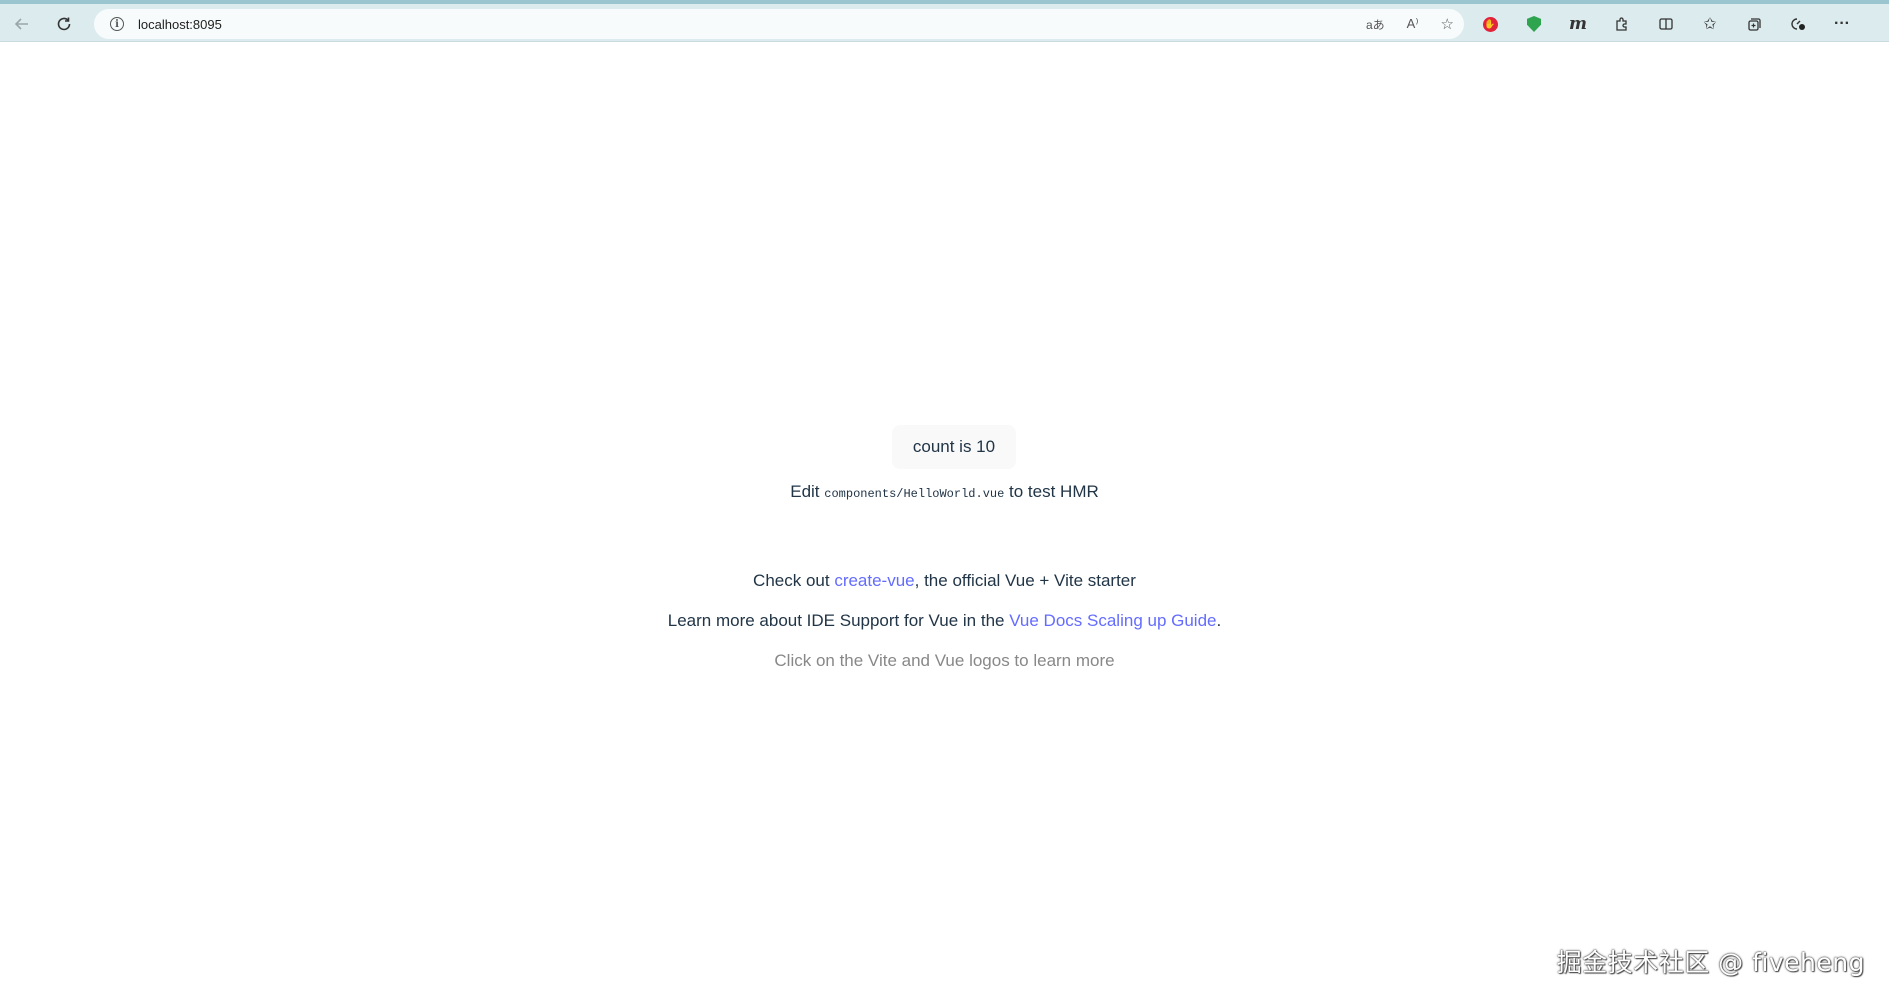  I want to click on back-arrow-icon, so click(22, 24).